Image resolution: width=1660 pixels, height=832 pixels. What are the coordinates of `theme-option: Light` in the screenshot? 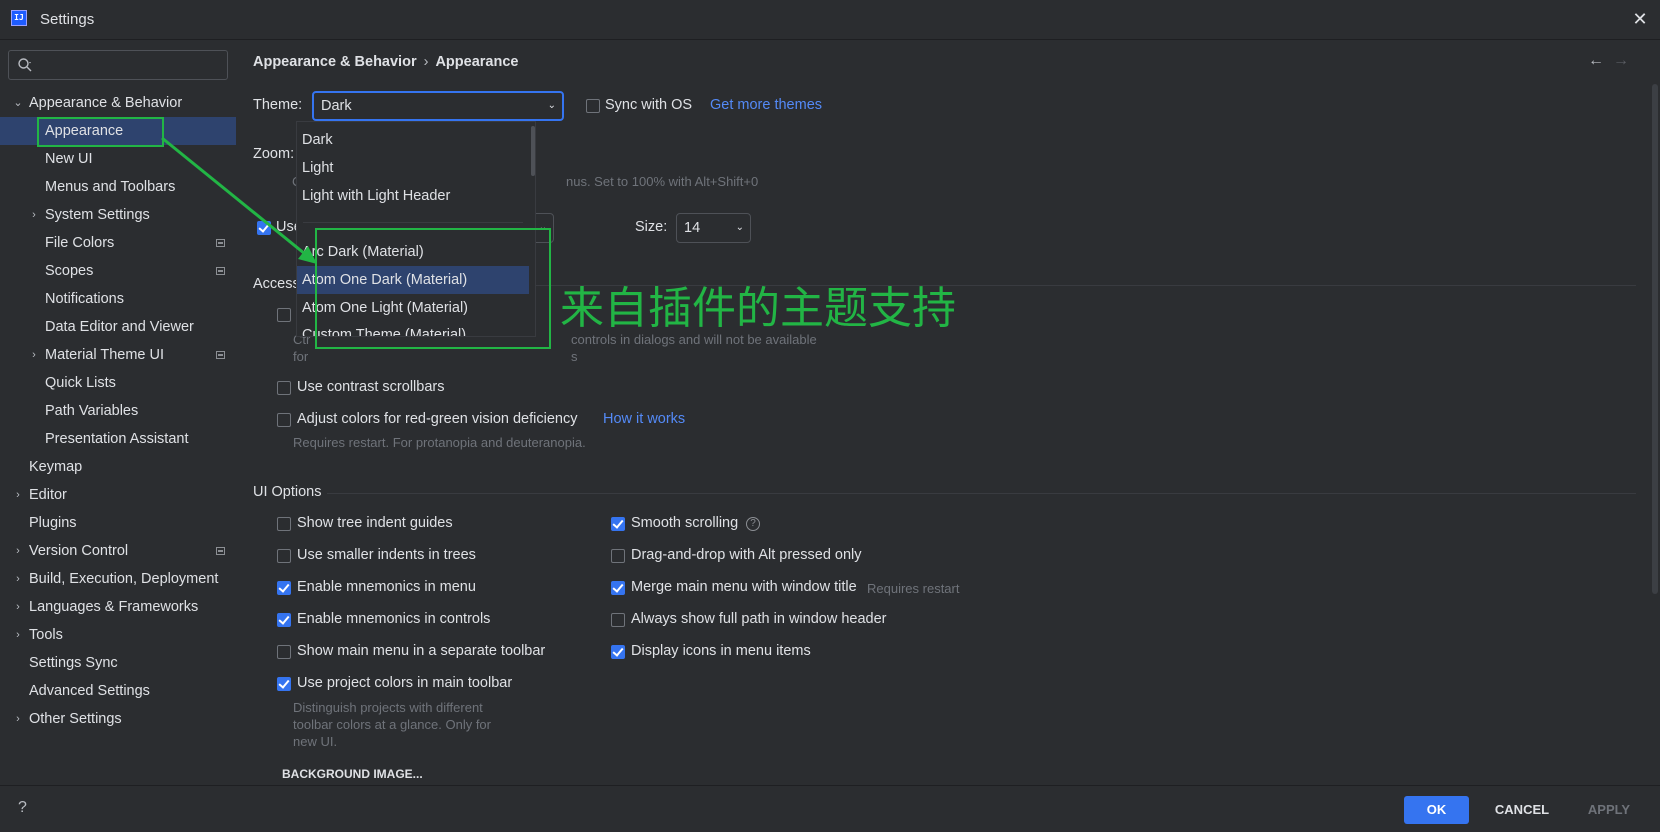 It's located at (413, 168).